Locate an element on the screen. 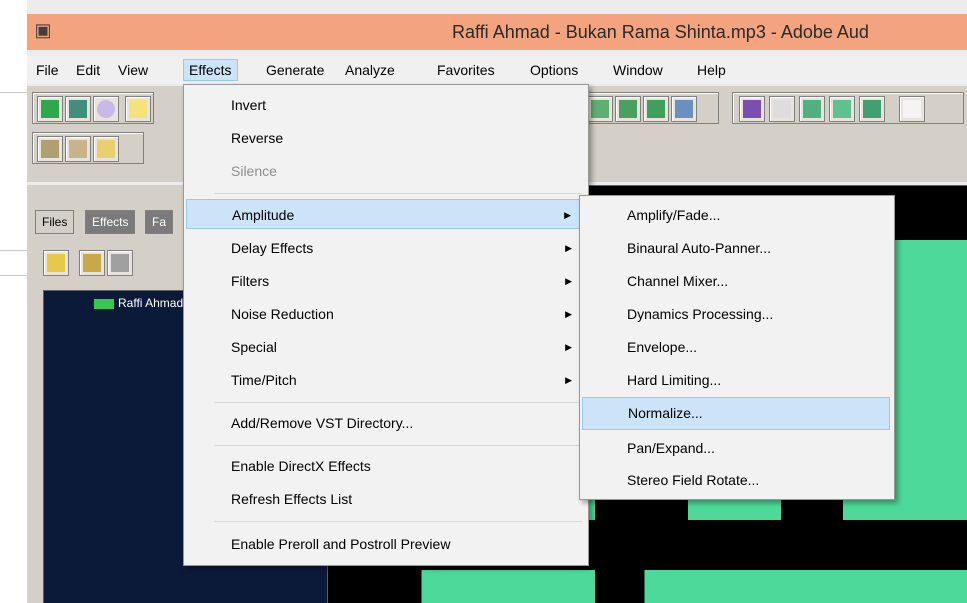 The image size is (967, 603). menu-options: Options is located at coordinates (554, 70).